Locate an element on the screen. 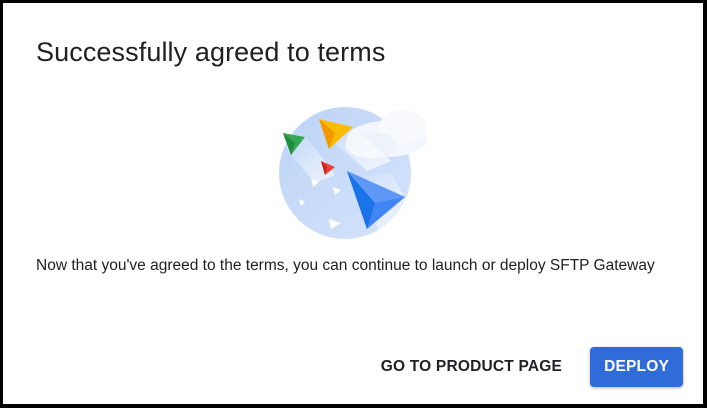 Image resolution: width=707 pixels, height=408 pixels. deploy-button: DEPLOY is located at coordinates (636, 367).